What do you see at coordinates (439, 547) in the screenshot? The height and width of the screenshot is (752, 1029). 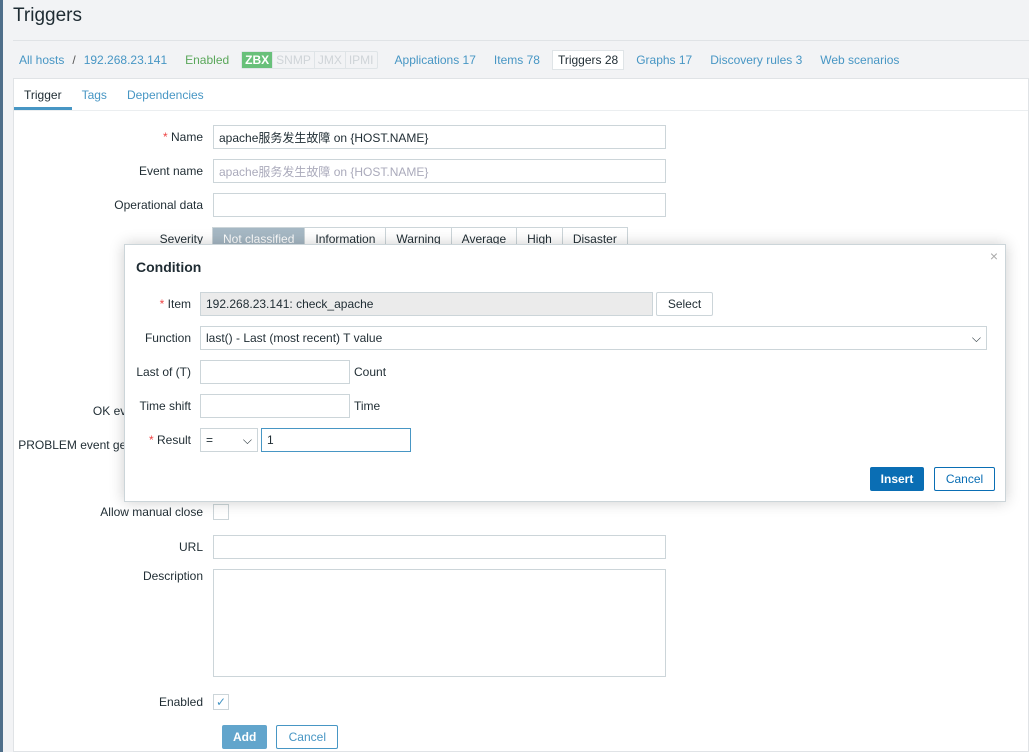 I see `url-input` at bounding box center [439, 547].